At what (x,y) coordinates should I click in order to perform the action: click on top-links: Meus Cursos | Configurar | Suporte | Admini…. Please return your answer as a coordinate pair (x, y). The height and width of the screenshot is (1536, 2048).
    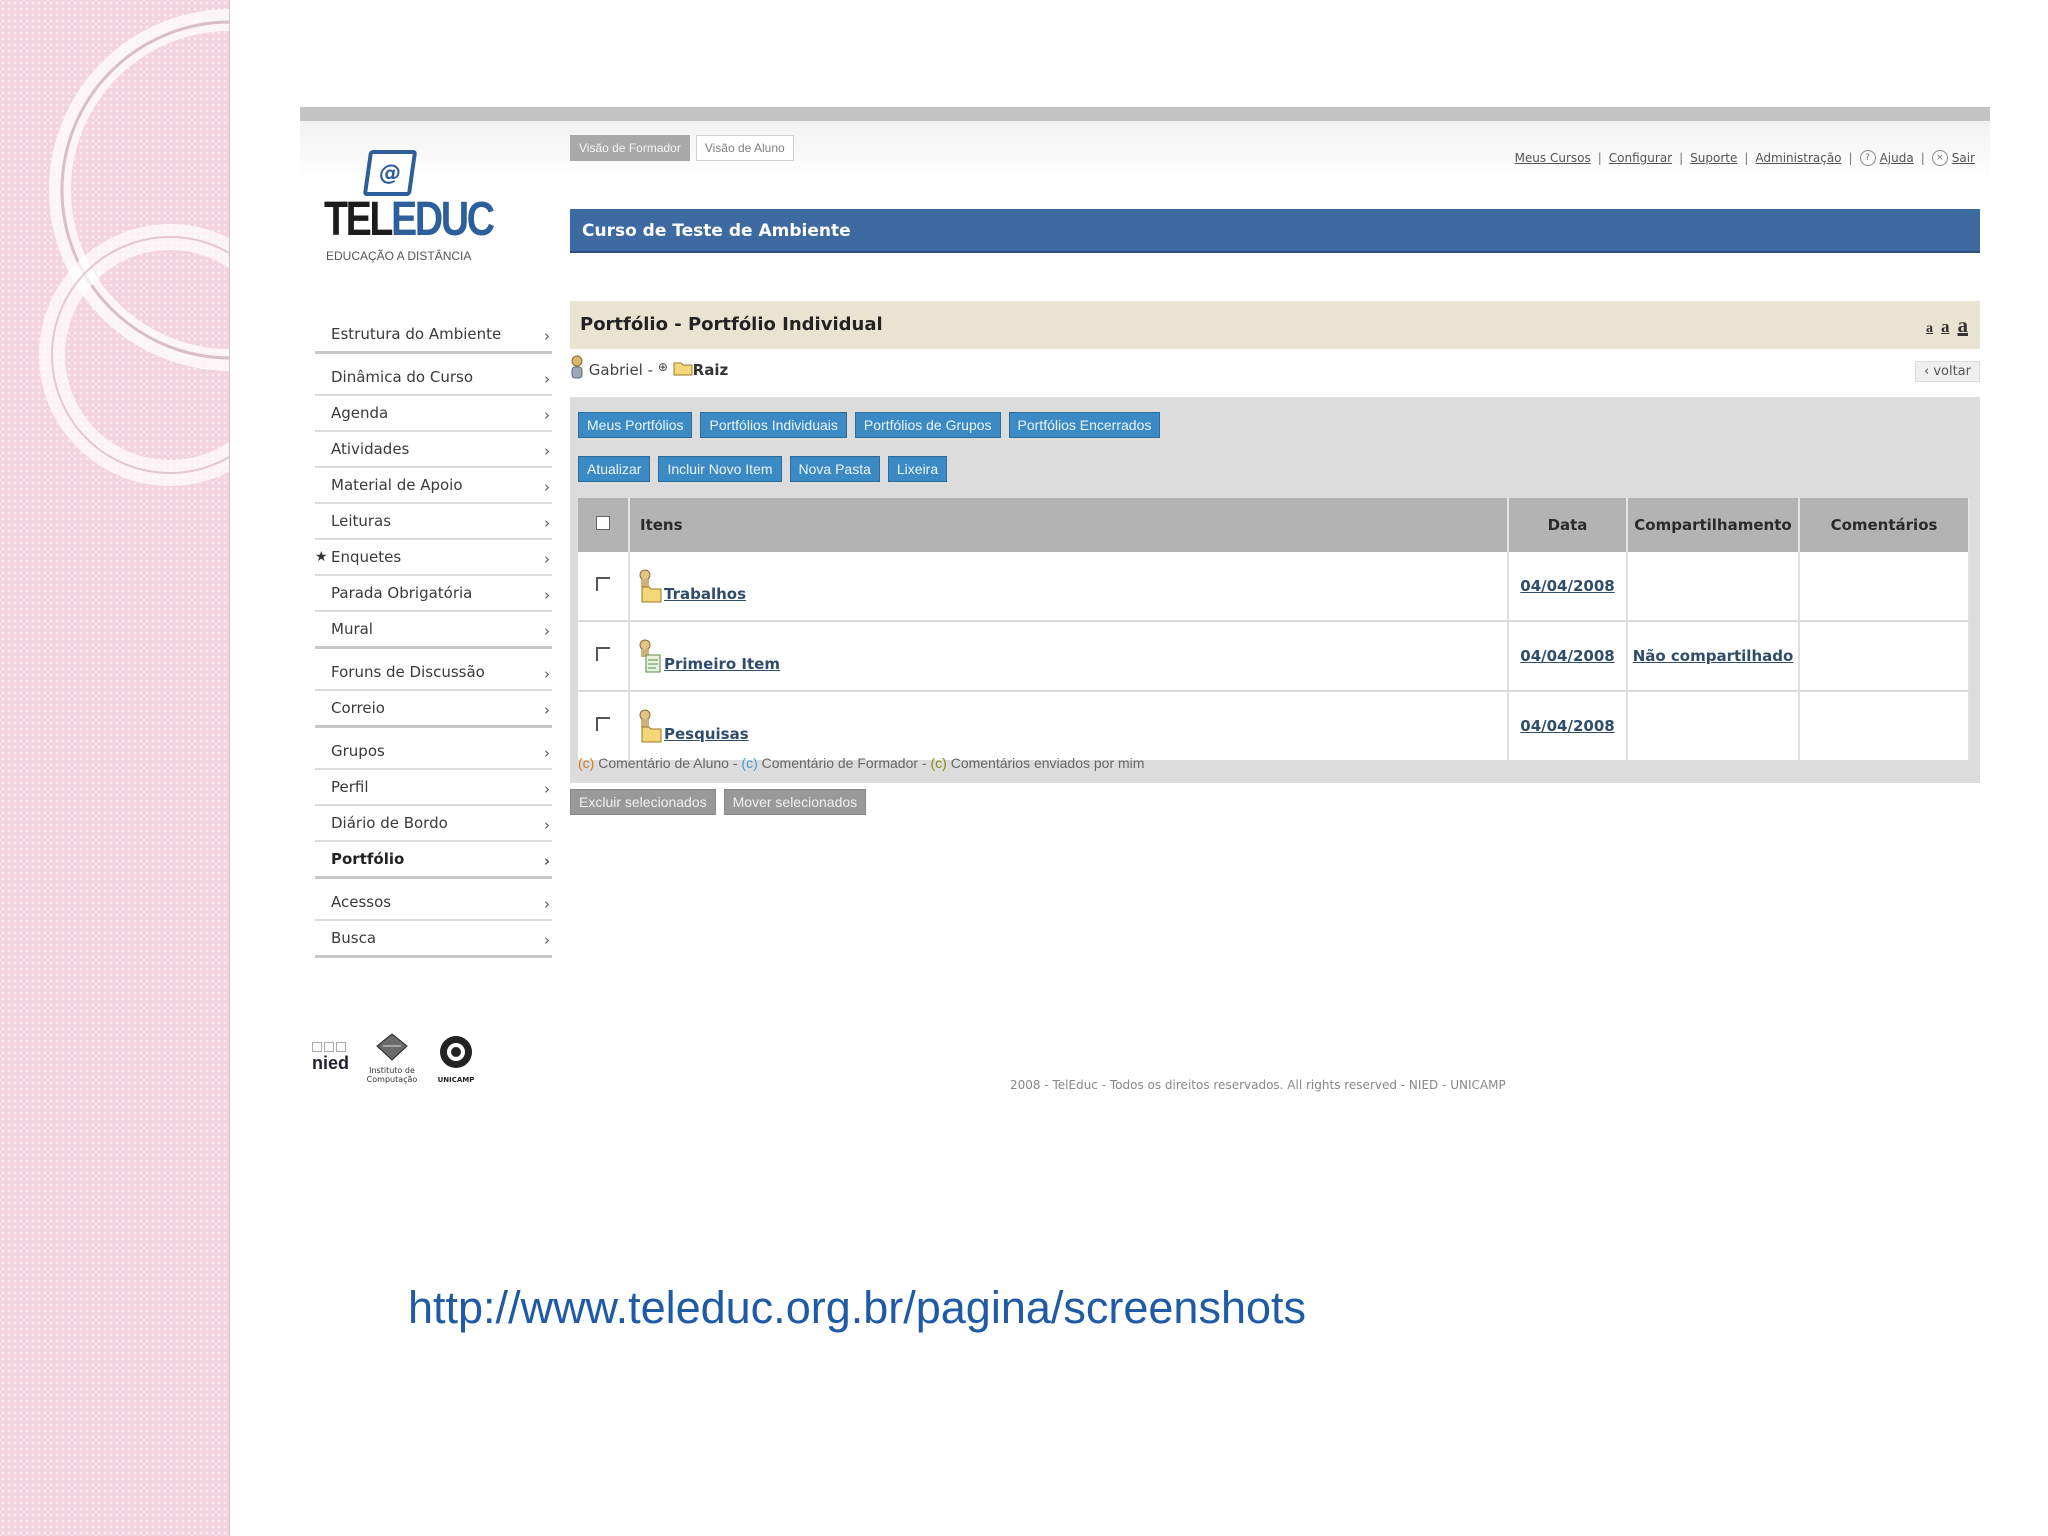
    Looking at the image, I should click on (1744, 158).